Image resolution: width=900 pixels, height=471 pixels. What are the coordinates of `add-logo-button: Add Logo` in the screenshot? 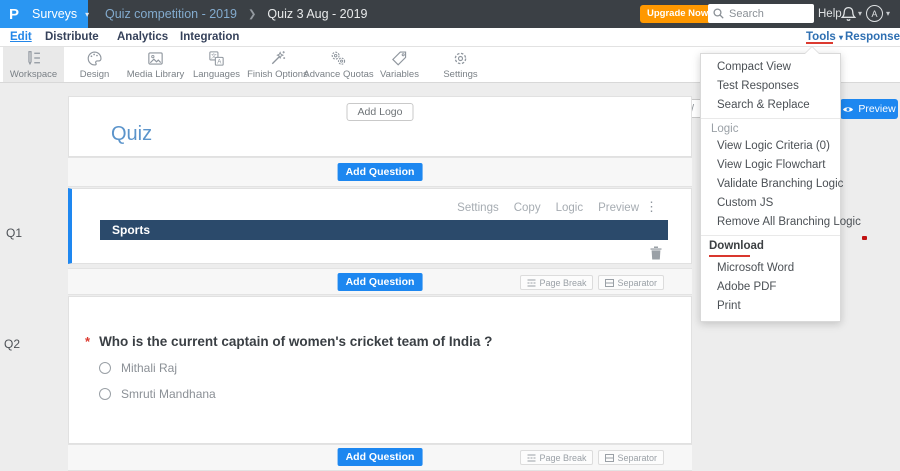 It's located at (380, 112).